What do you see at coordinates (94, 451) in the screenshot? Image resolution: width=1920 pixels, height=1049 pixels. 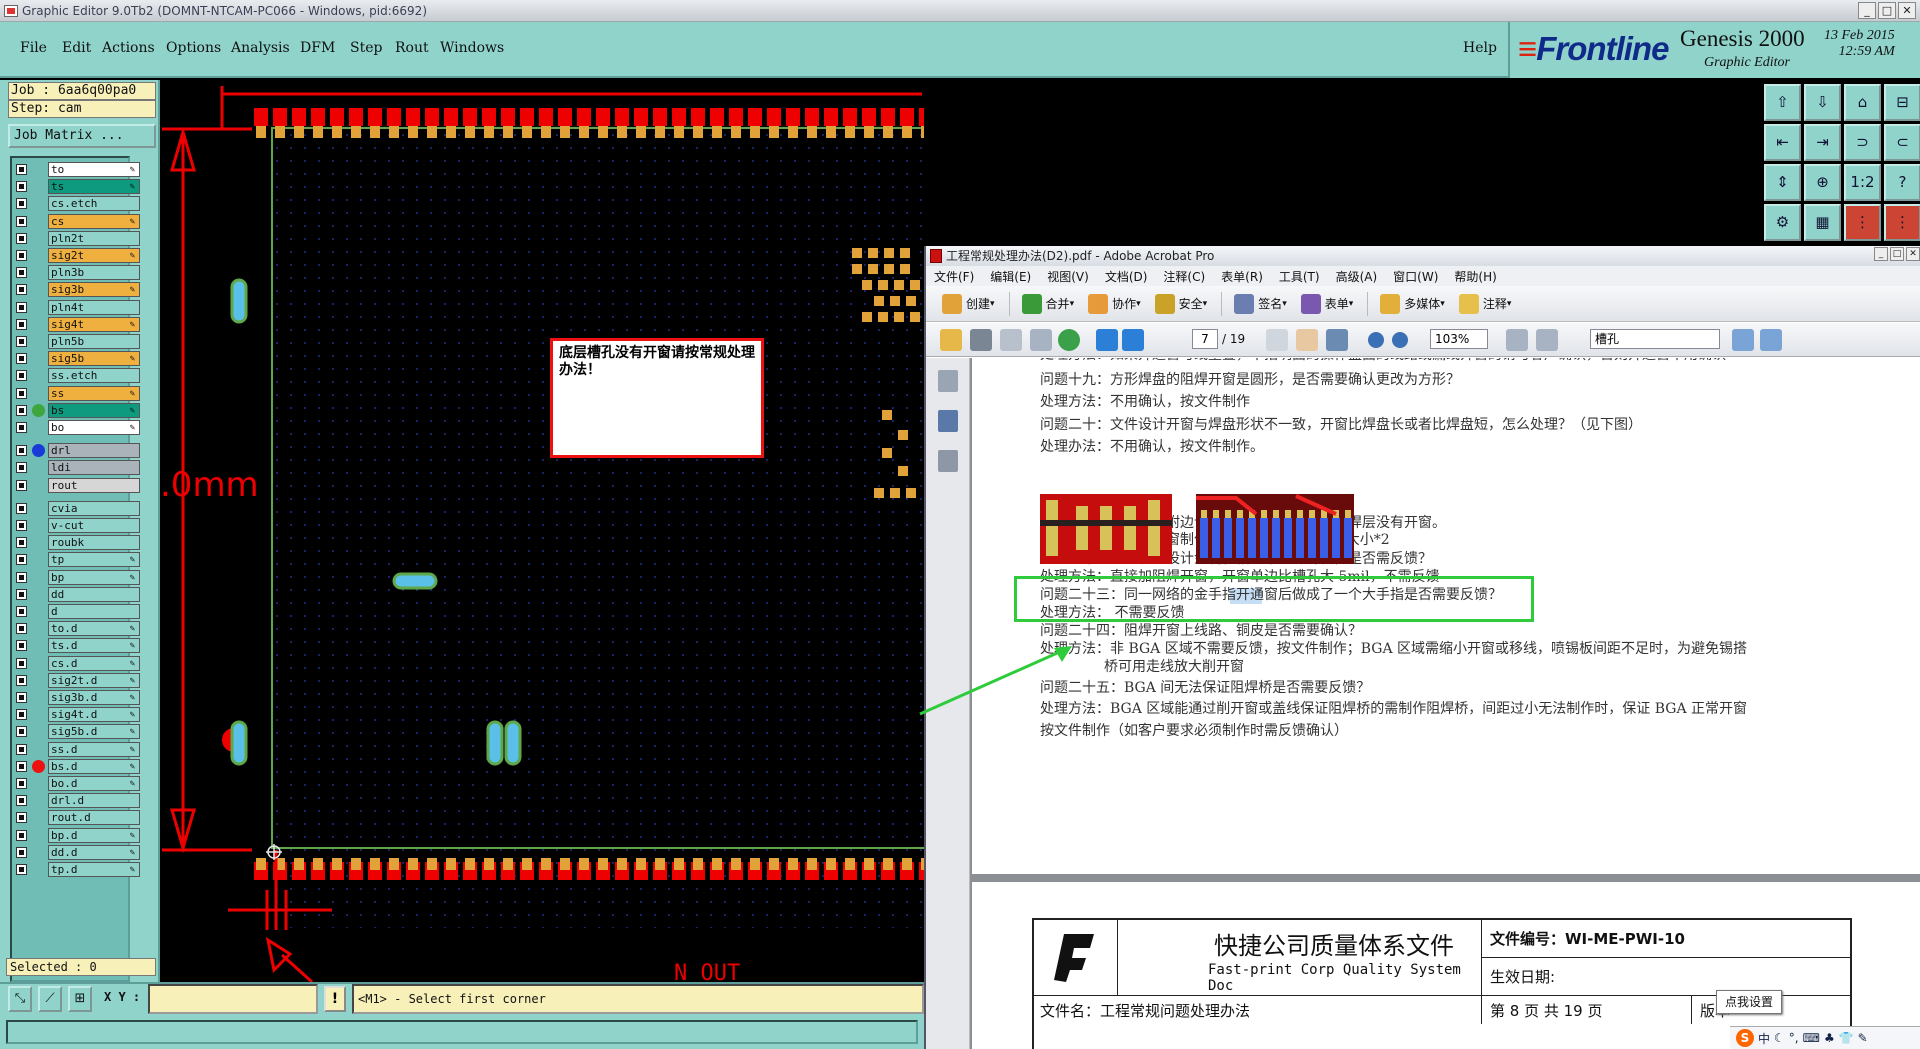 I see `layer-name: drl` at bounding box center [94, 451].